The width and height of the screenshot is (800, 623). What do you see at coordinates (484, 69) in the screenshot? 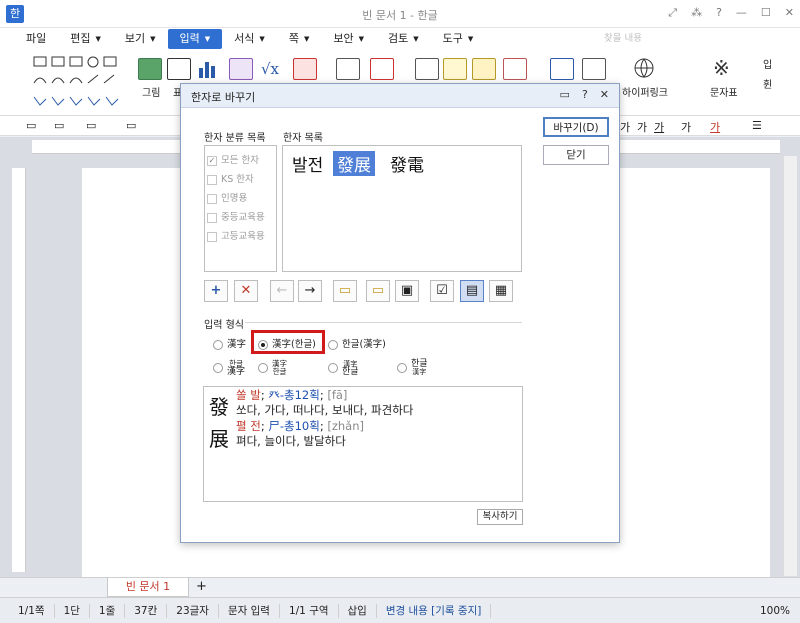
I see `note-icon` at bounding box center [484, 69].